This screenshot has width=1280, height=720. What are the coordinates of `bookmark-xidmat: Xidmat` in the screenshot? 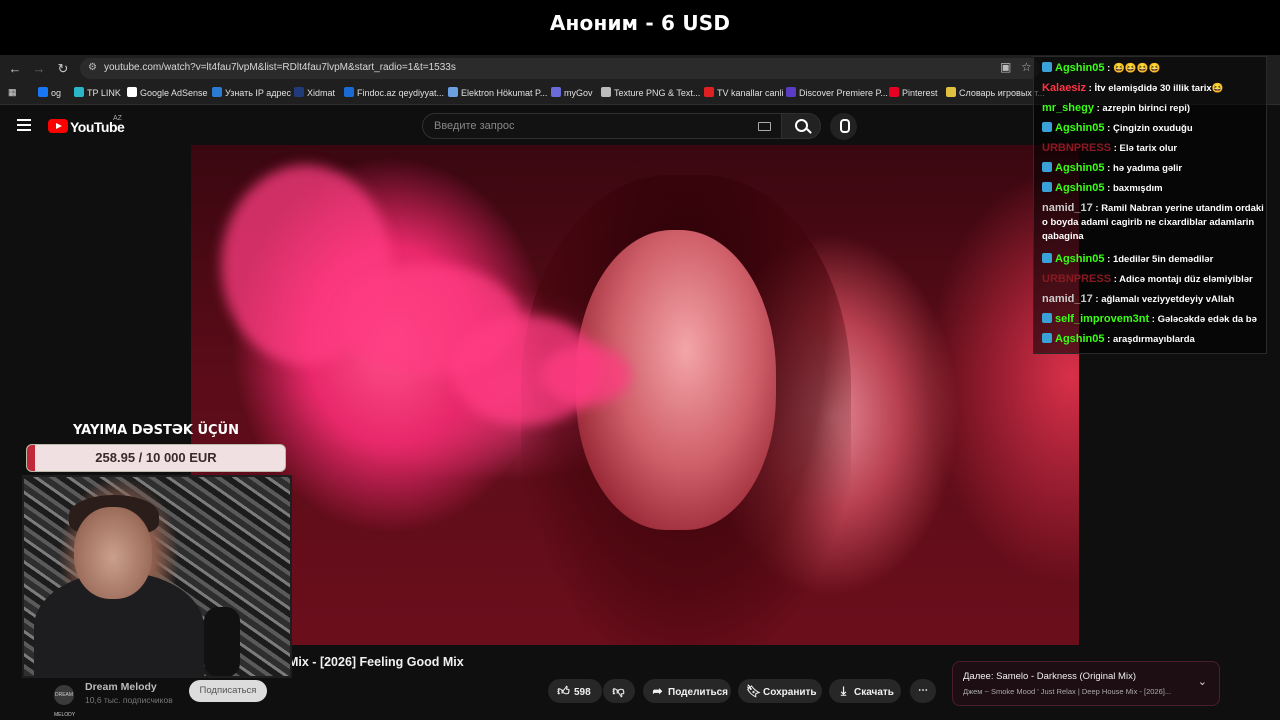 It's located at (314, 92).